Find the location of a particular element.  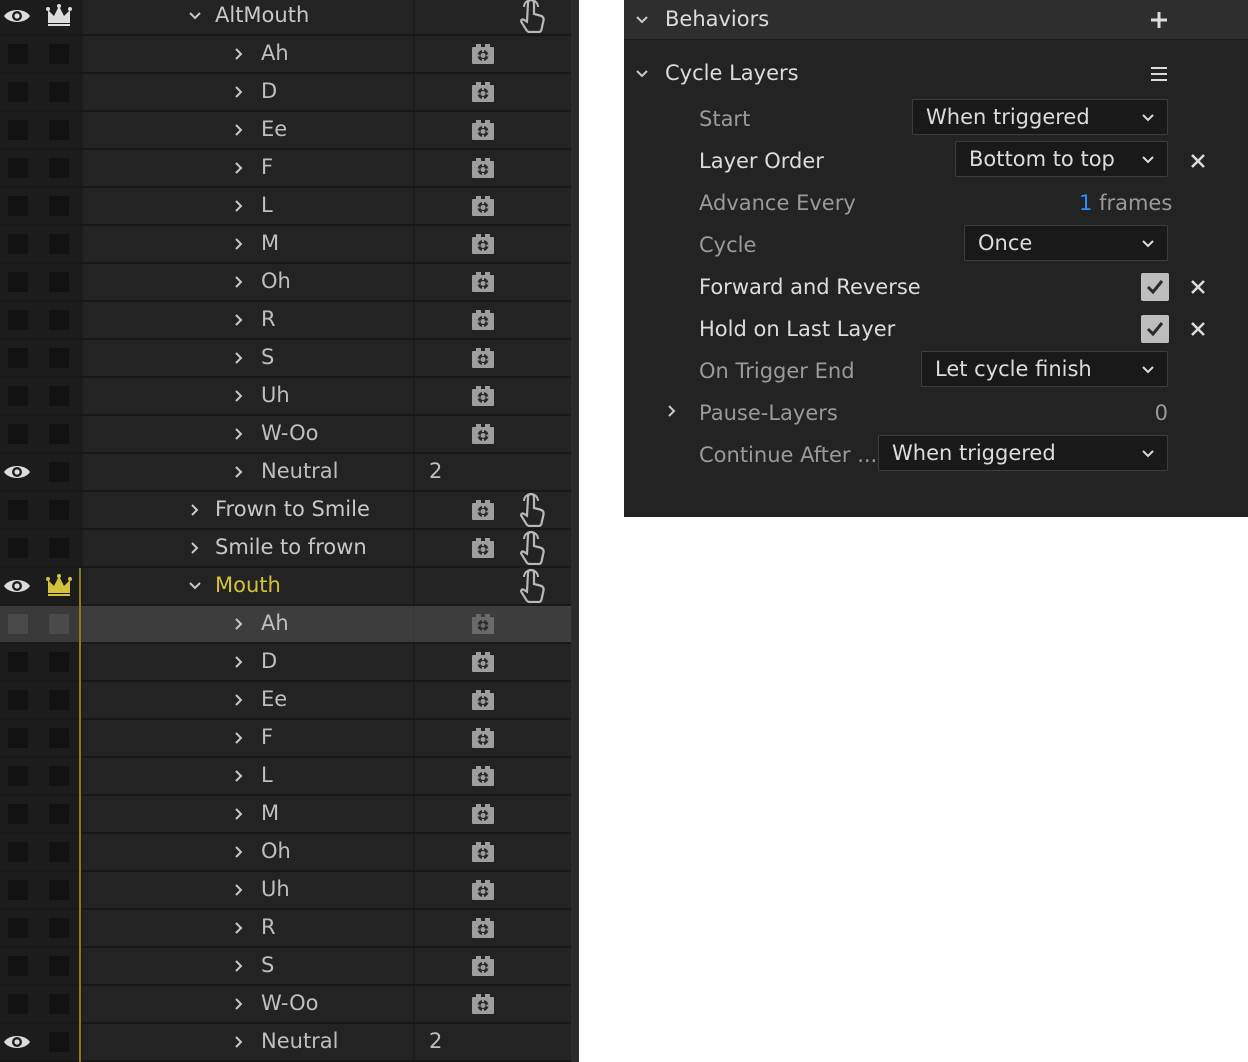

layer-row: W-Oo is located at coordinates (285, 435).